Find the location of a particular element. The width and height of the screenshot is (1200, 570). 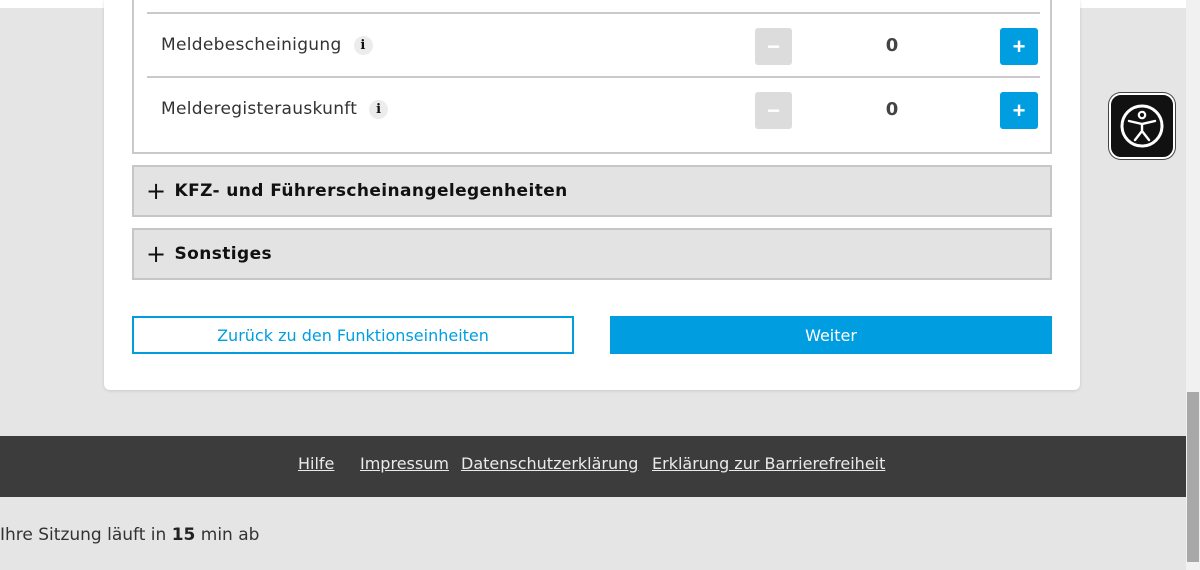

service-row-melderegisterauskunft: Melderegisterauskunft i − 0 + is located at coordinates (593, 108).